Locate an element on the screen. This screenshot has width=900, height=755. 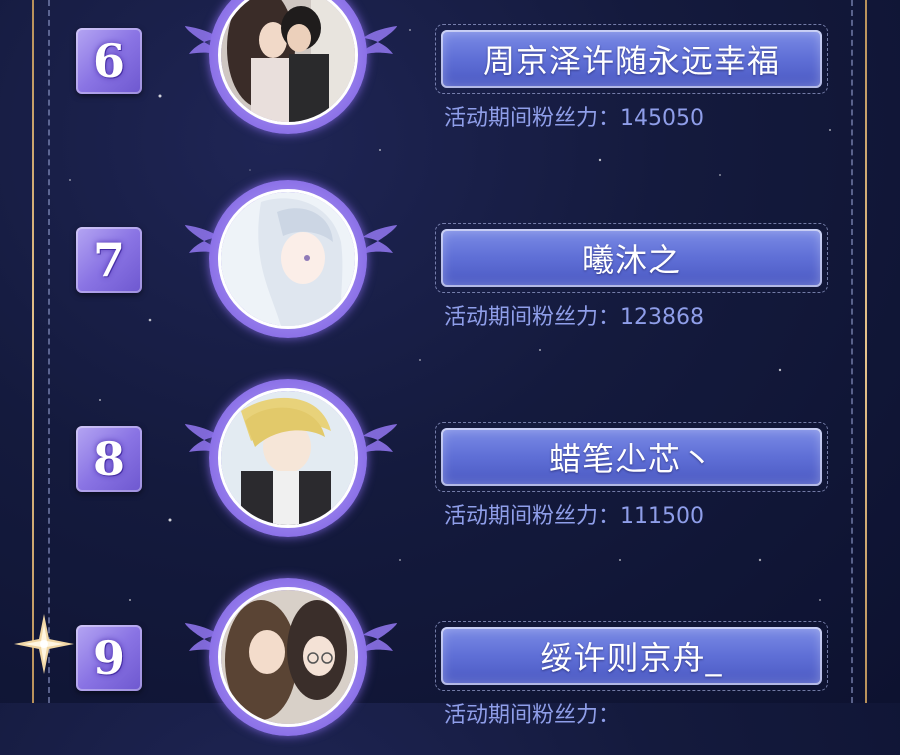
rank-number: 6 is located at coordinates (108, 61).